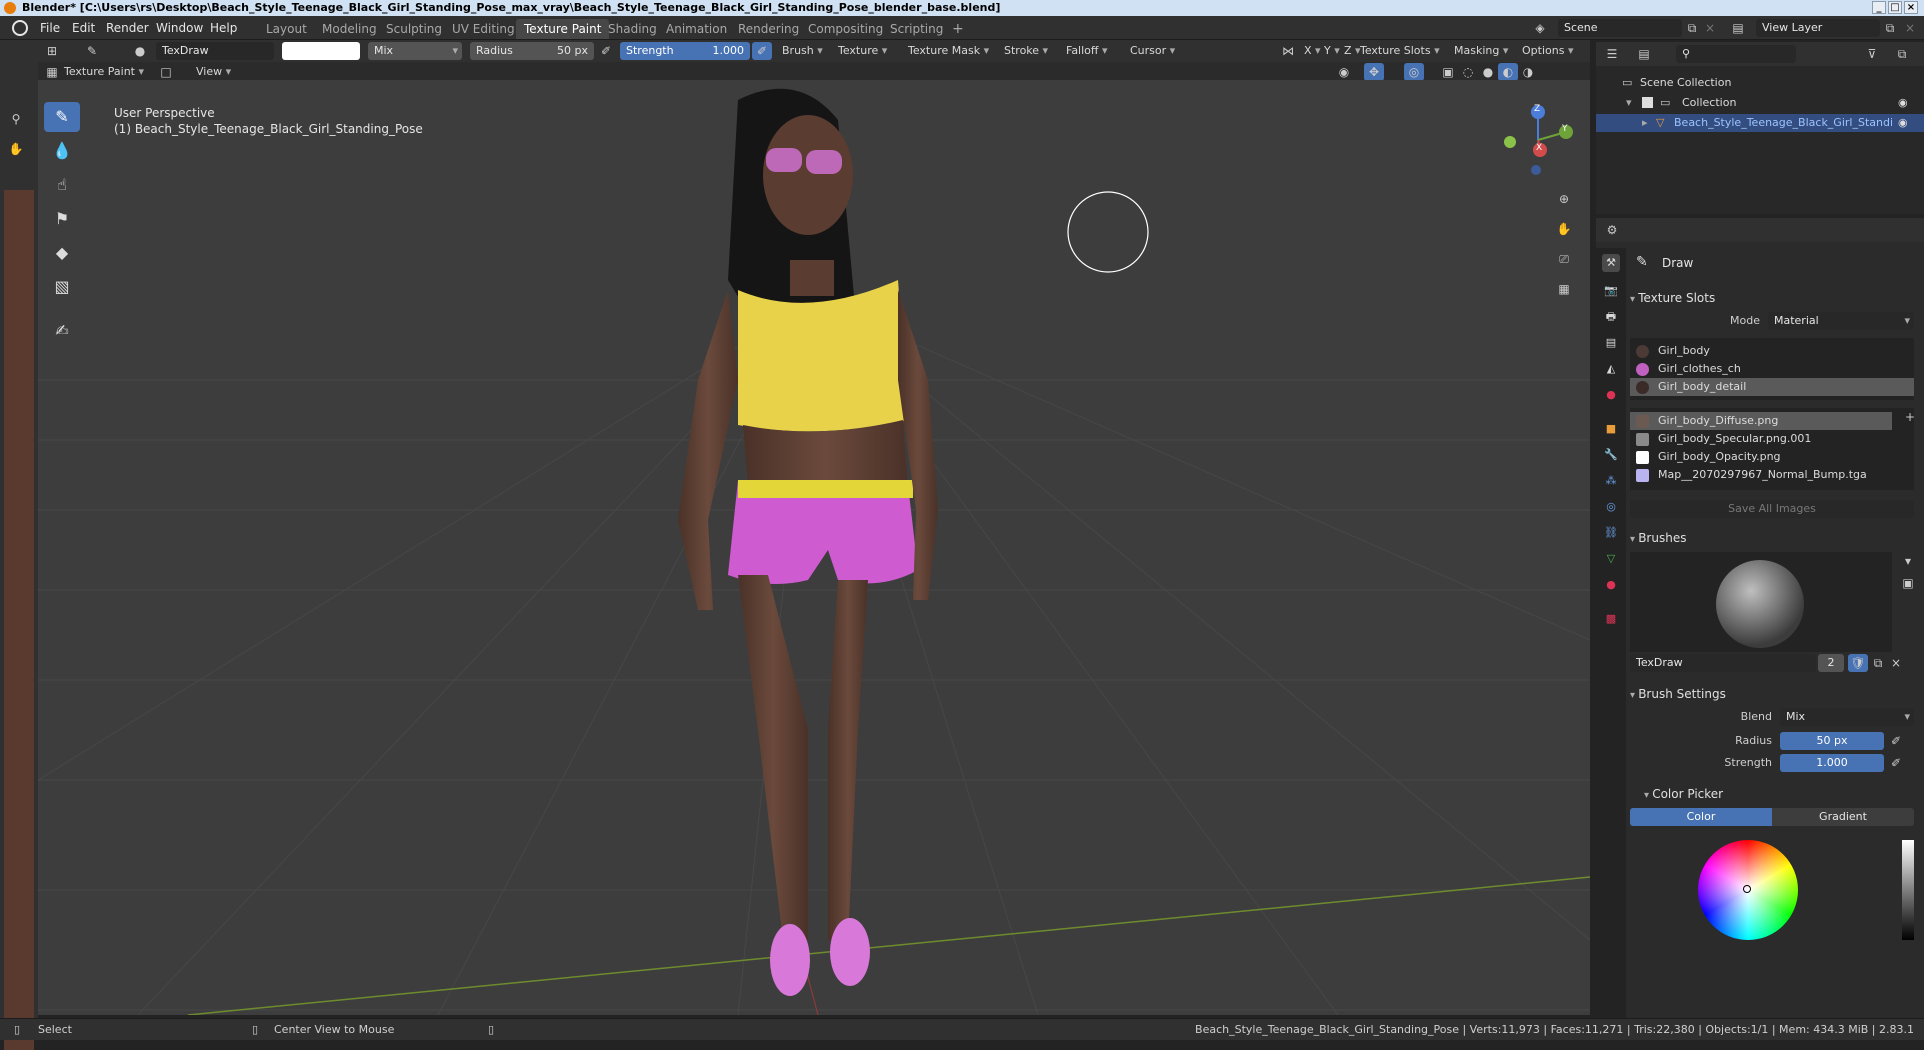  Describe the element at coordinates (632, 29) in the screenshot. I see `tab-shading: Shading` at that location.